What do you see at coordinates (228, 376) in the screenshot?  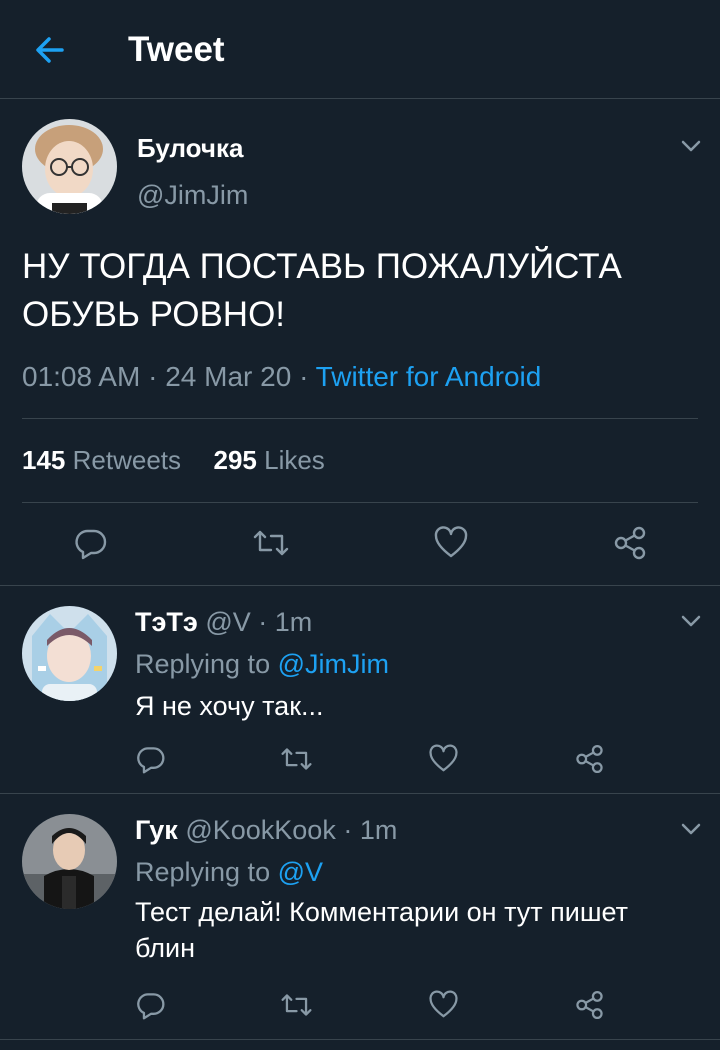 I see `tweet-date: 24 Mar 20` at bounding box center [228, 376].